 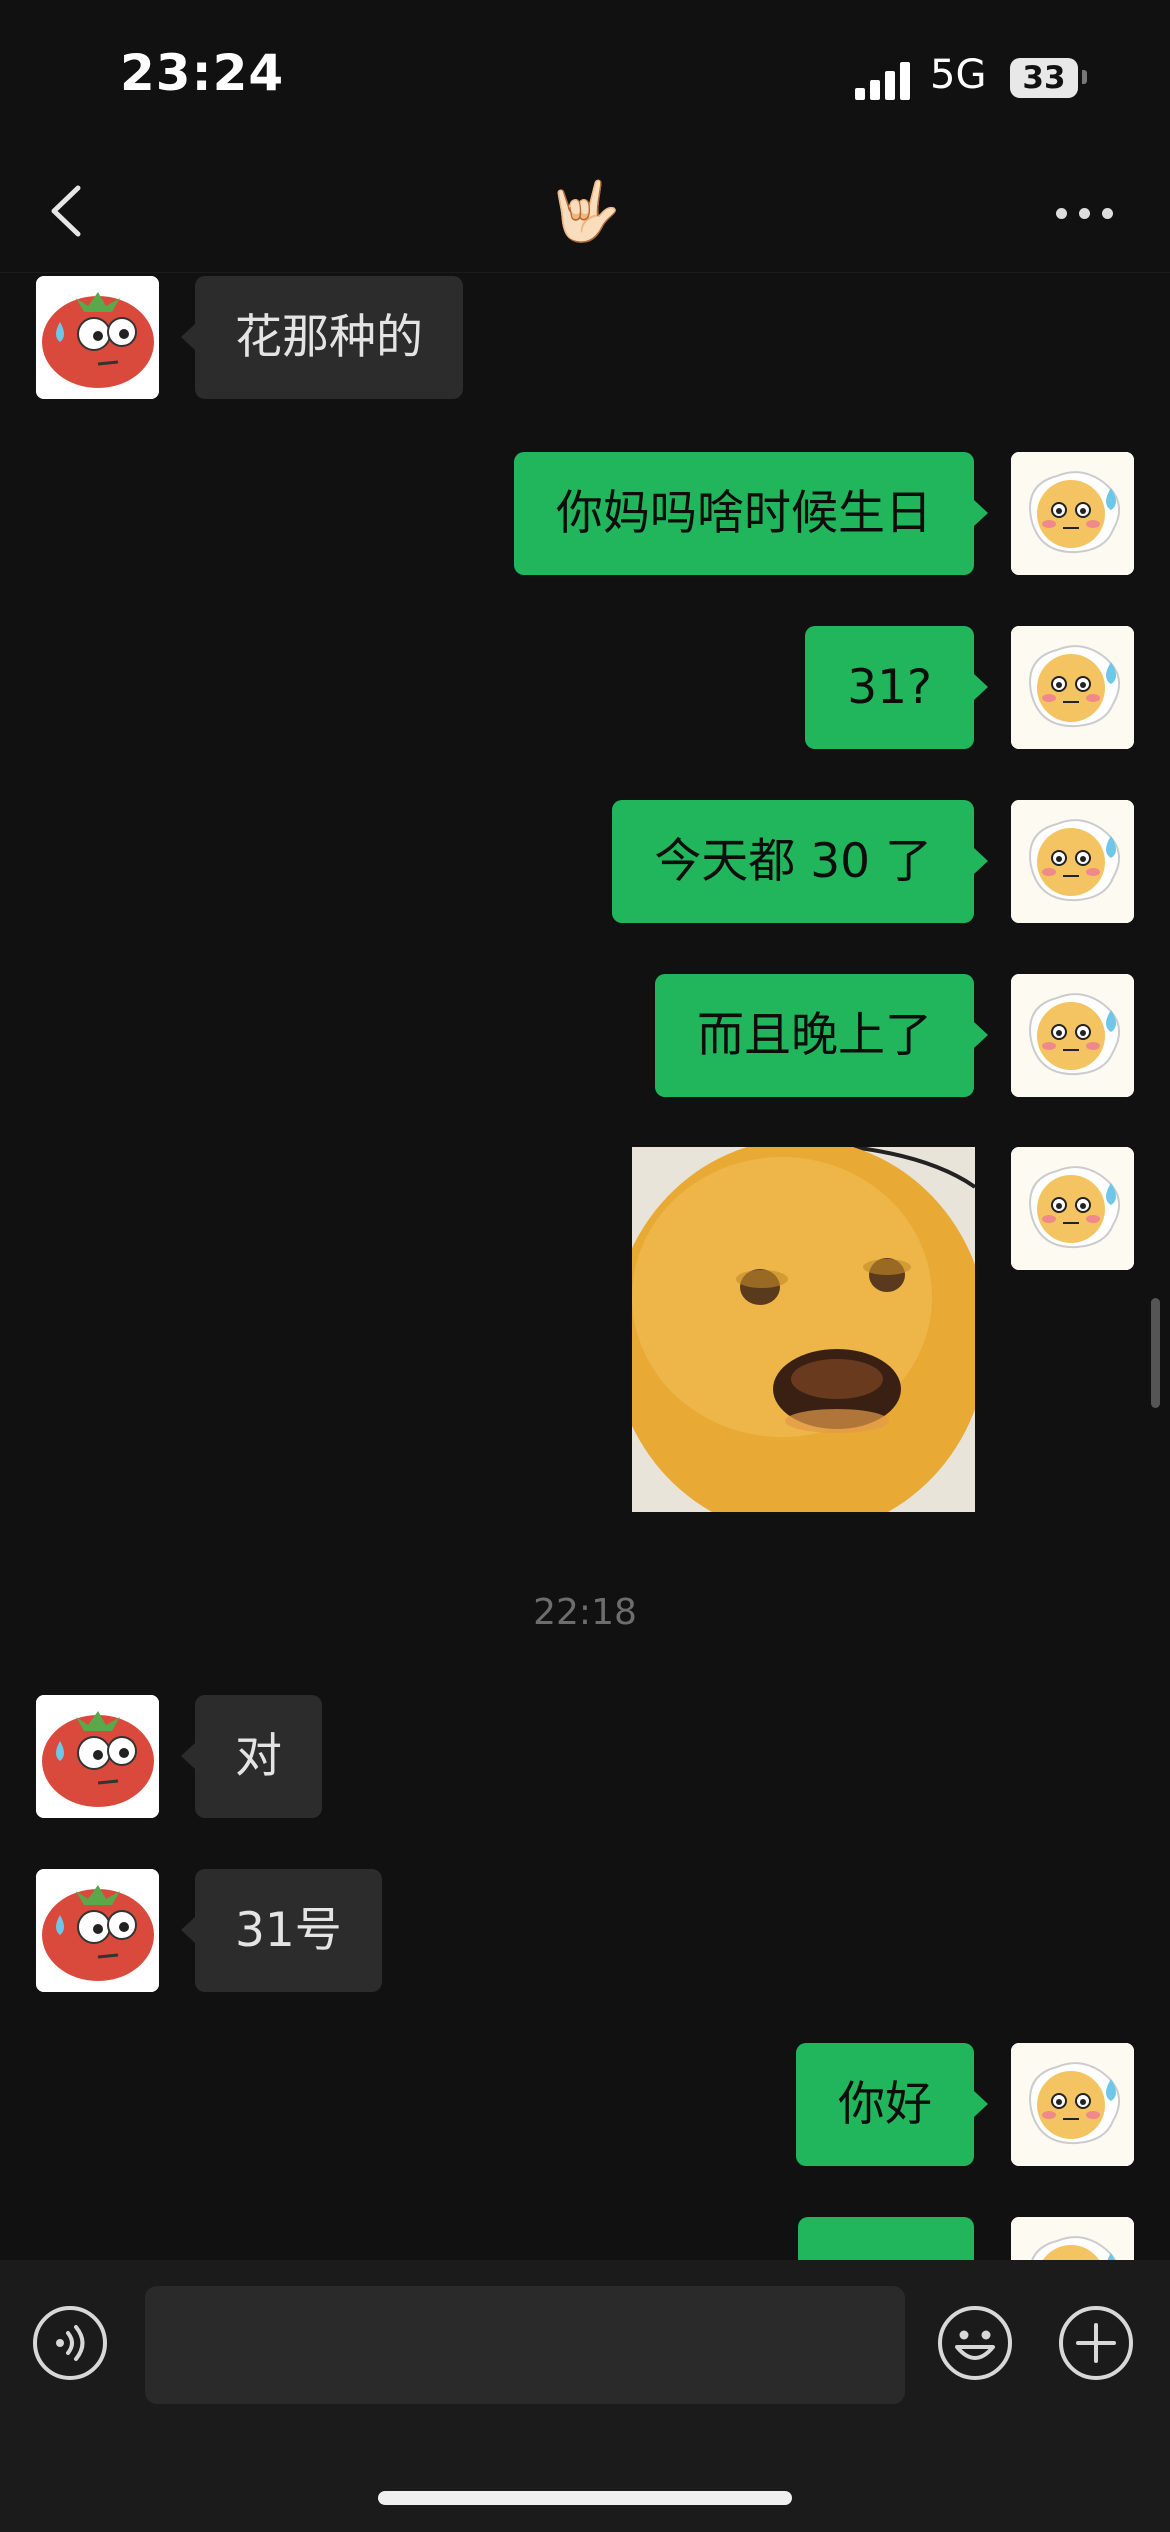 What do you see at coordinates (892, 2104) in the screenshot?
I see `message-bubble-outgoing: 你好` at bounding box center [892, 2104].